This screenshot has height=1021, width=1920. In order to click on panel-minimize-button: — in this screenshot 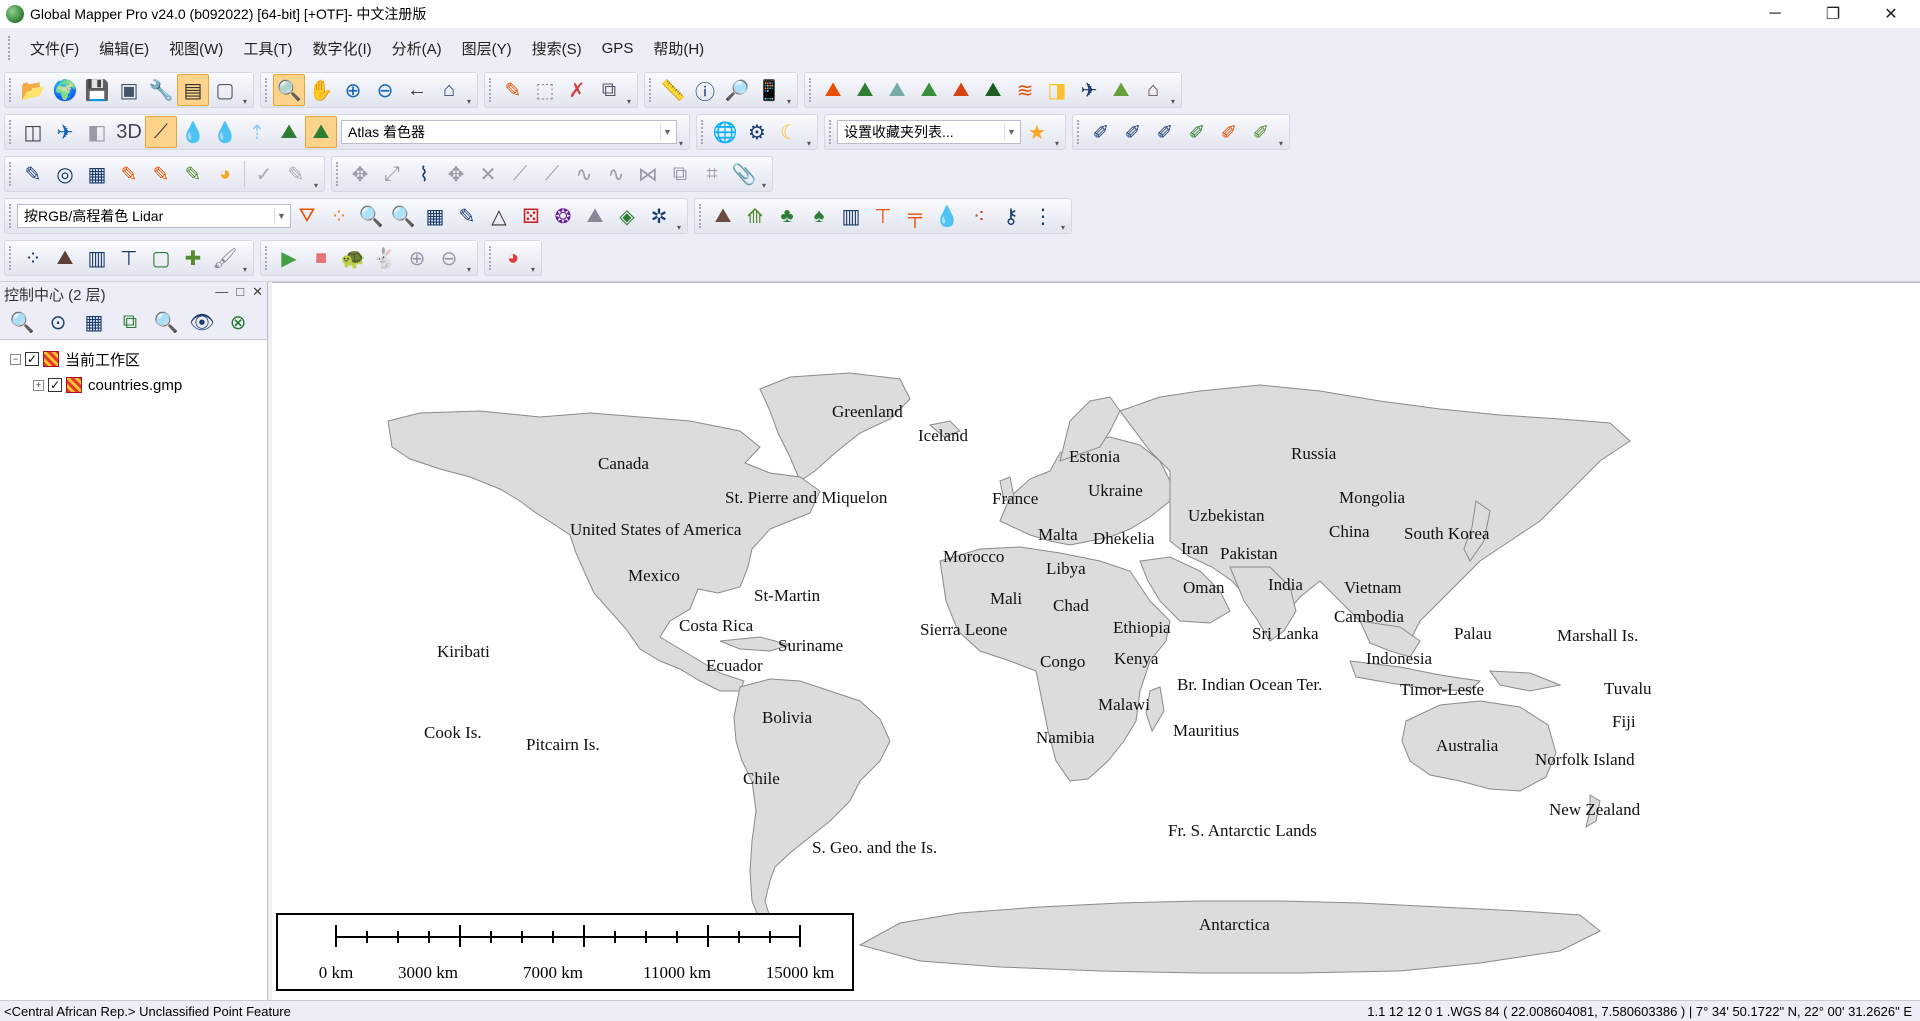, I will do `click(221, 292)`.